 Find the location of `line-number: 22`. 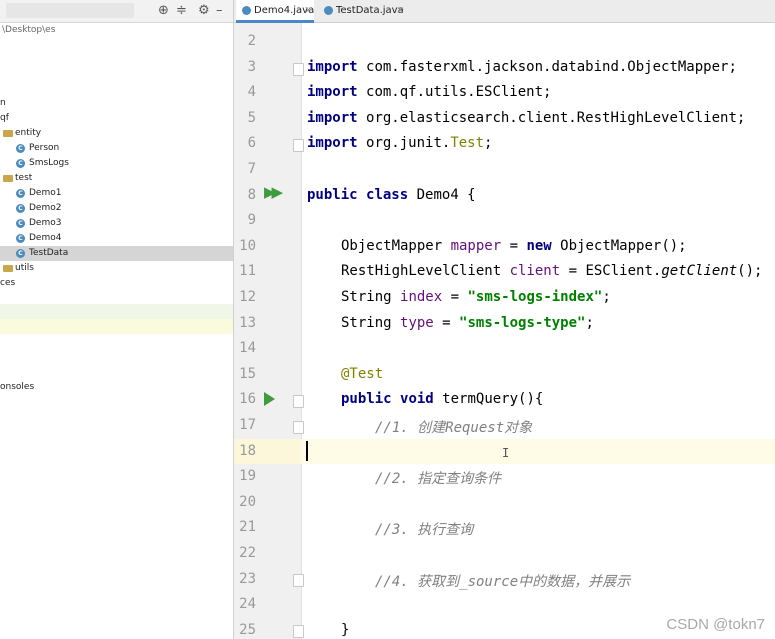

line-number: 22 is located at coordinates (247, 553).